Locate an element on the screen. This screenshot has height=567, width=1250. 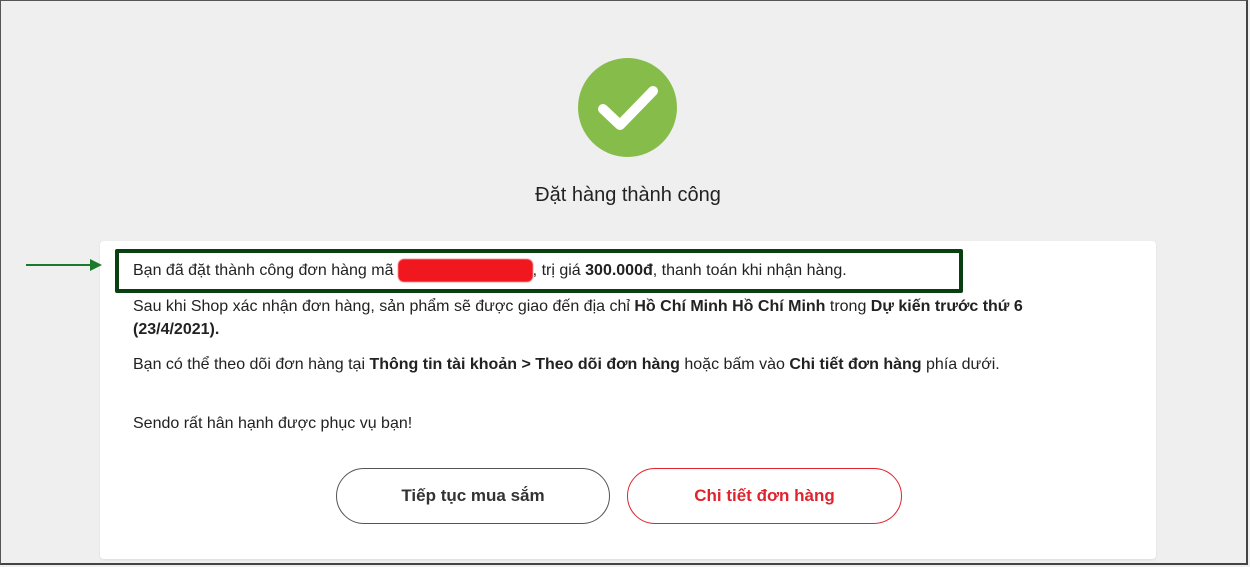
line1-prefix: Bạn đã đặt thành công đơn hàng mã is located at coordinates (265, 270).